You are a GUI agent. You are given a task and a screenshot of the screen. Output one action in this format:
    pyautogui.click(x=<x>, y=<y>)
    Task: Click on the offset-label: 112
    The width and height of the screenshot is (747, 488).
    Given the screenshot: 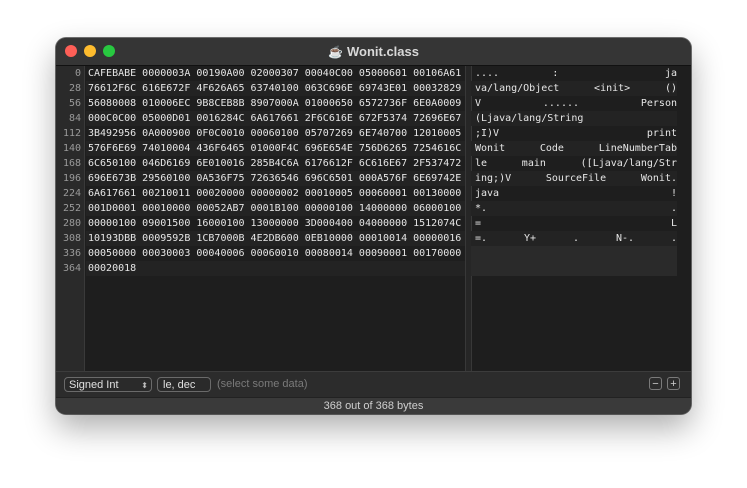 What is the action you would take?
    pyautogui.click(x=71, y=133)
    